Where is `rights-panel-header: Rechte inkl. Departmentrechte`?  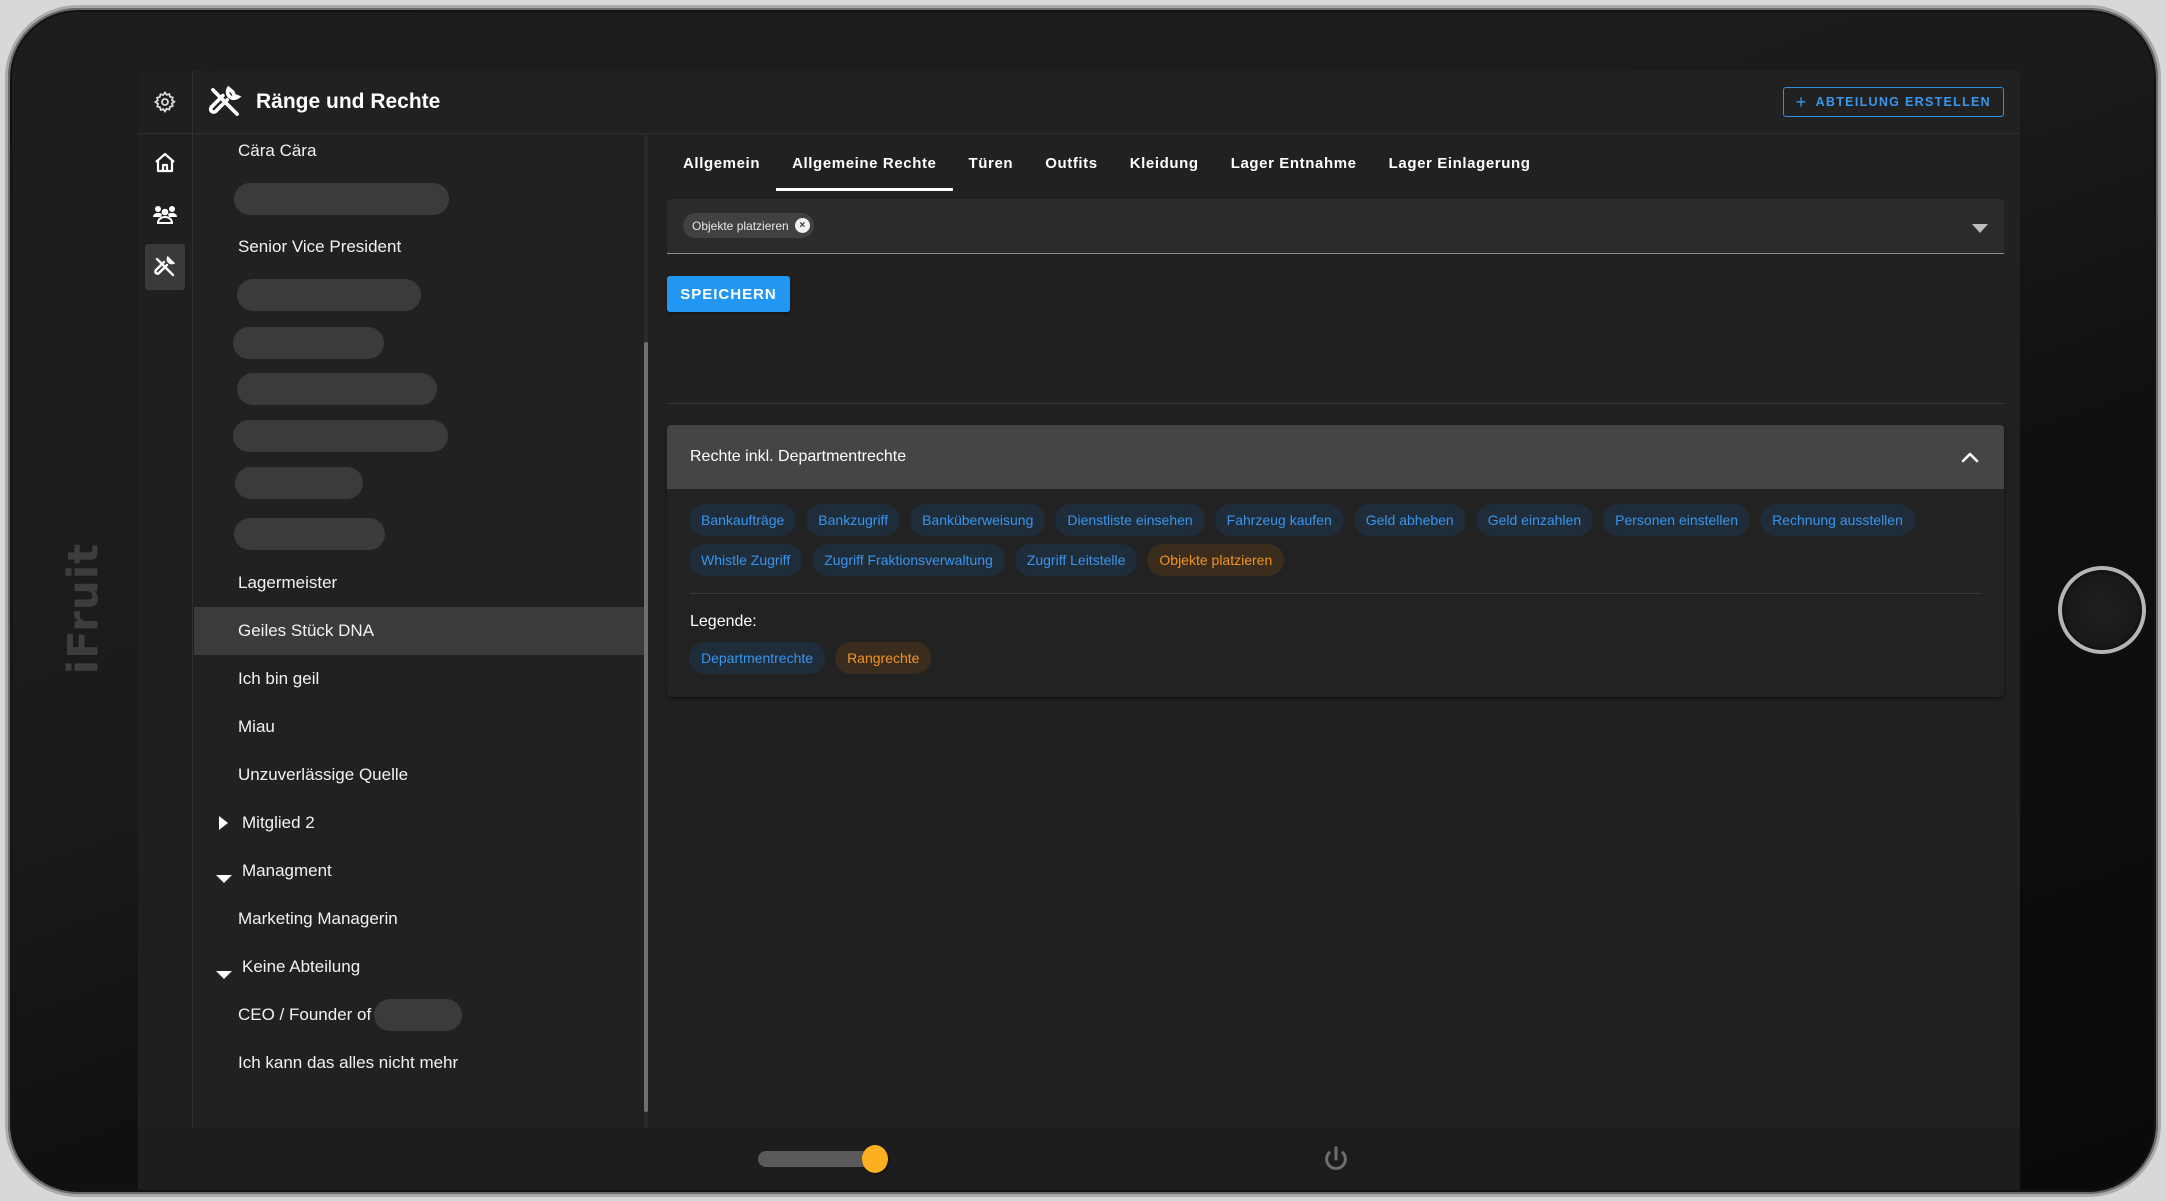 rights-panel-header: Rechte inkl. Departmentrechte is located at coordinates (1335, 457).